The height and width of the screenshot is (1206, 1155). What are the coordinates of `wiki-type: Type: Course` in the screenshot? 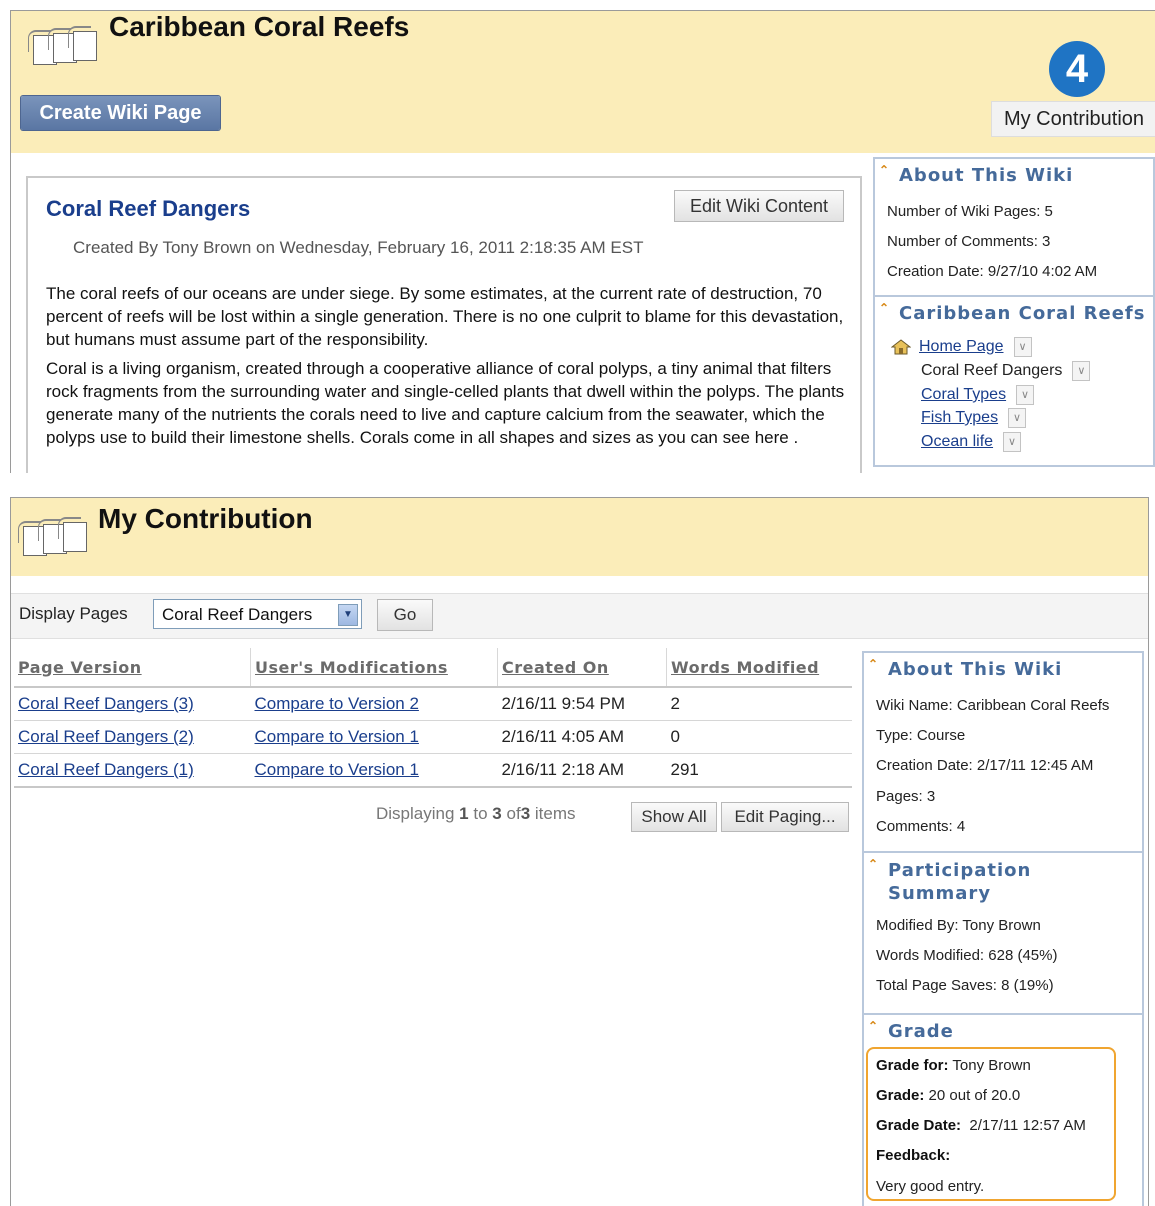 It's located at (921, 735).